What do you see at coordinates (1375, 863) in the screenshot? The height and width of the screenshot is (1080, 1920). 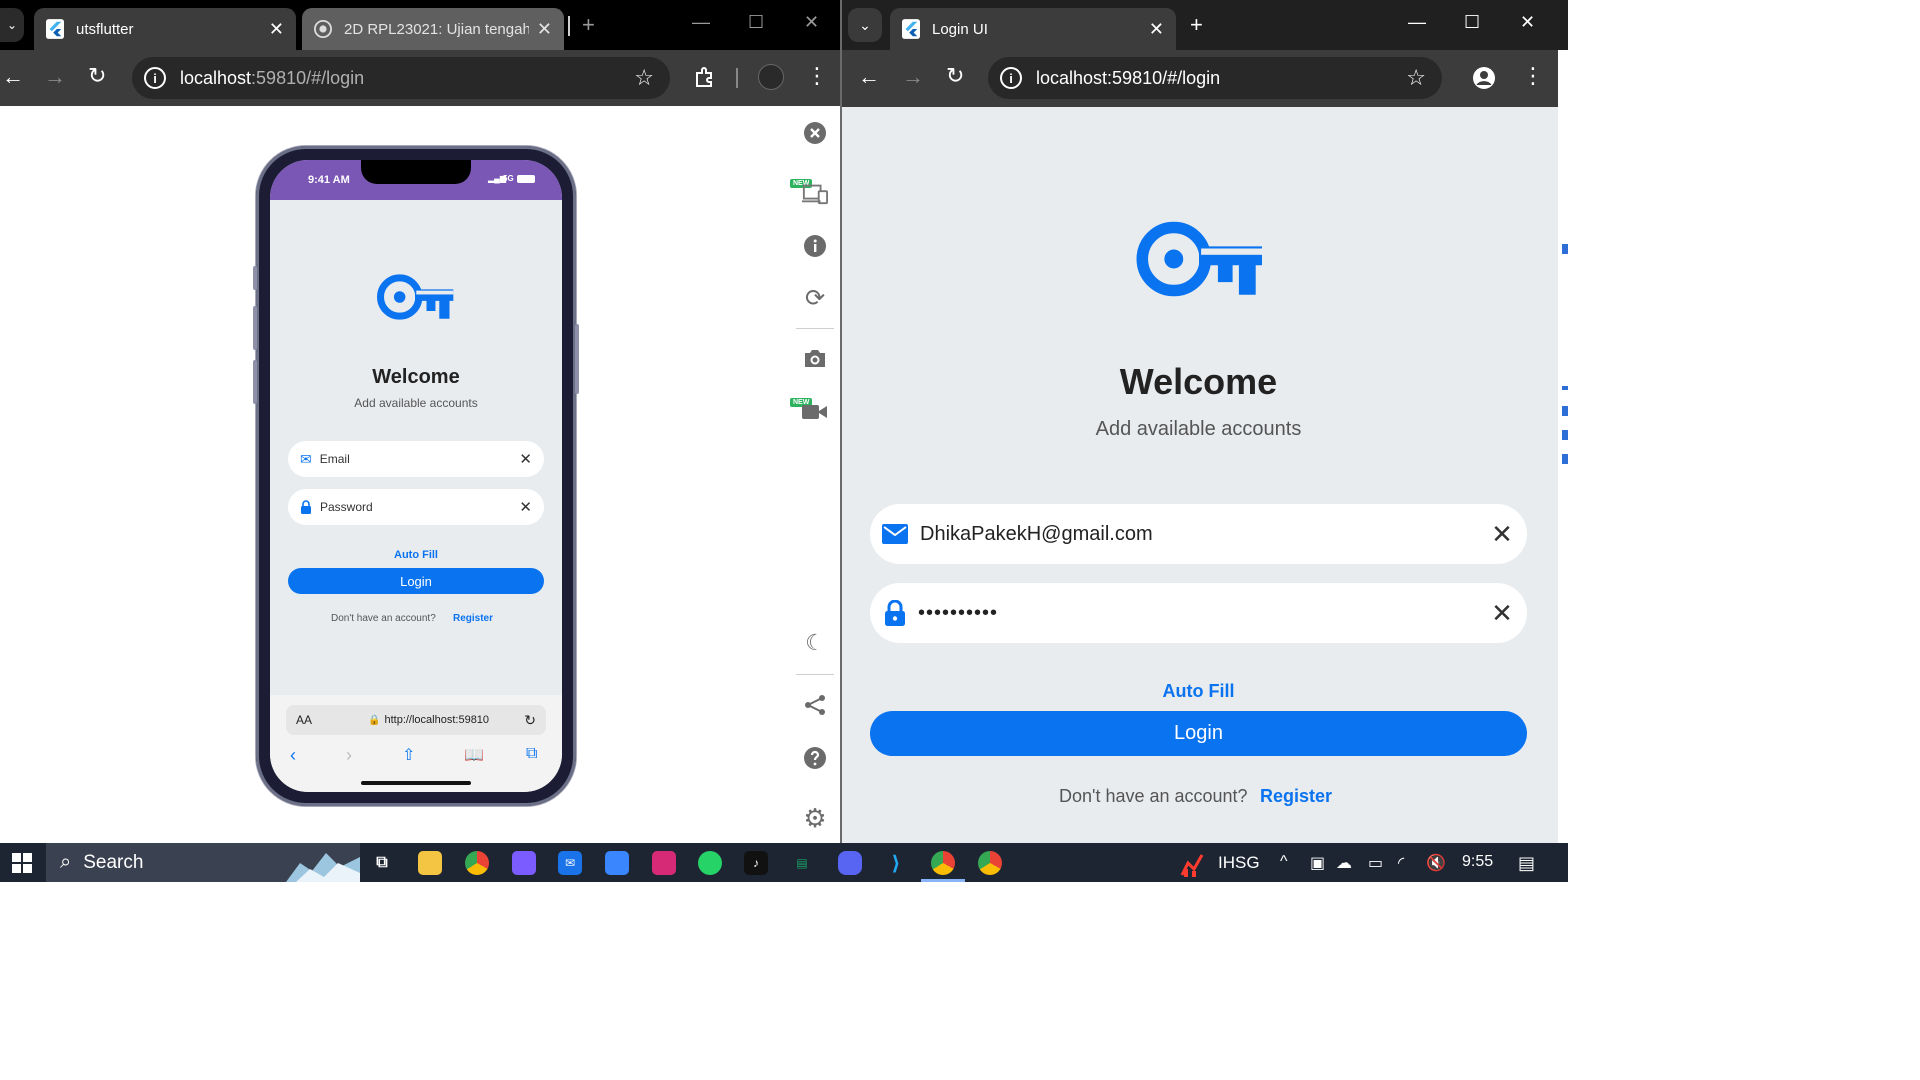 I see `battery-icon: ▭` at bounding box center [1375, 863].